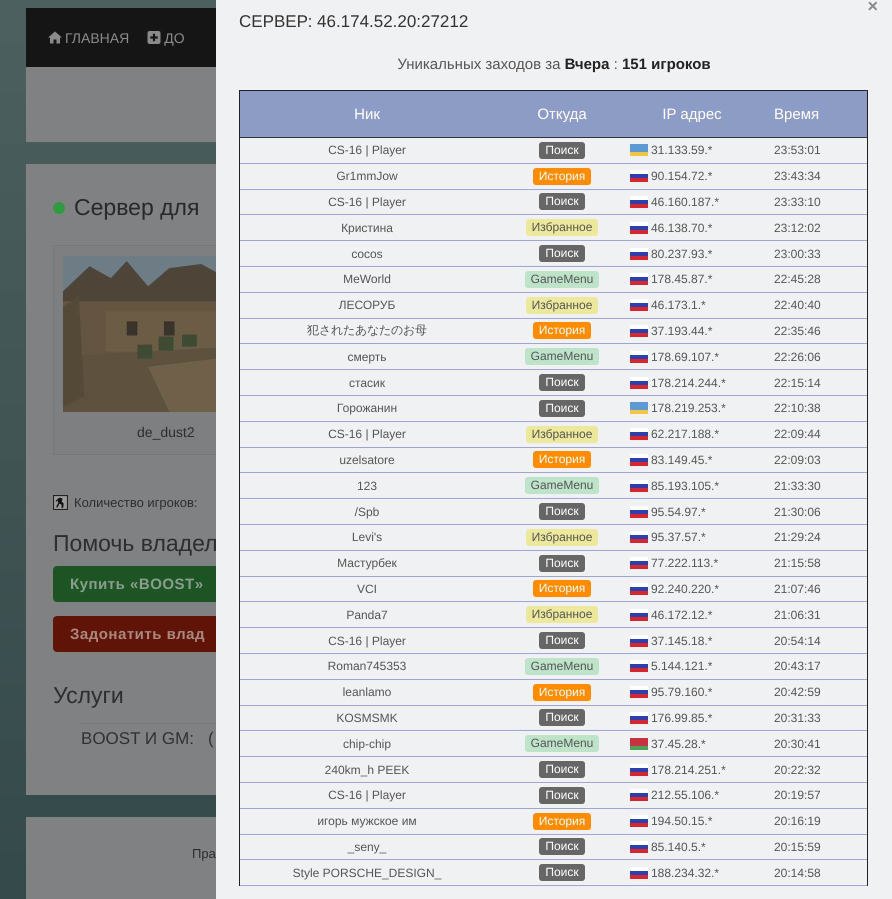 The height and width of the screenshot is (899, 892). I want to click on ip-cell: 178.45.87.*, so click(681, 279).